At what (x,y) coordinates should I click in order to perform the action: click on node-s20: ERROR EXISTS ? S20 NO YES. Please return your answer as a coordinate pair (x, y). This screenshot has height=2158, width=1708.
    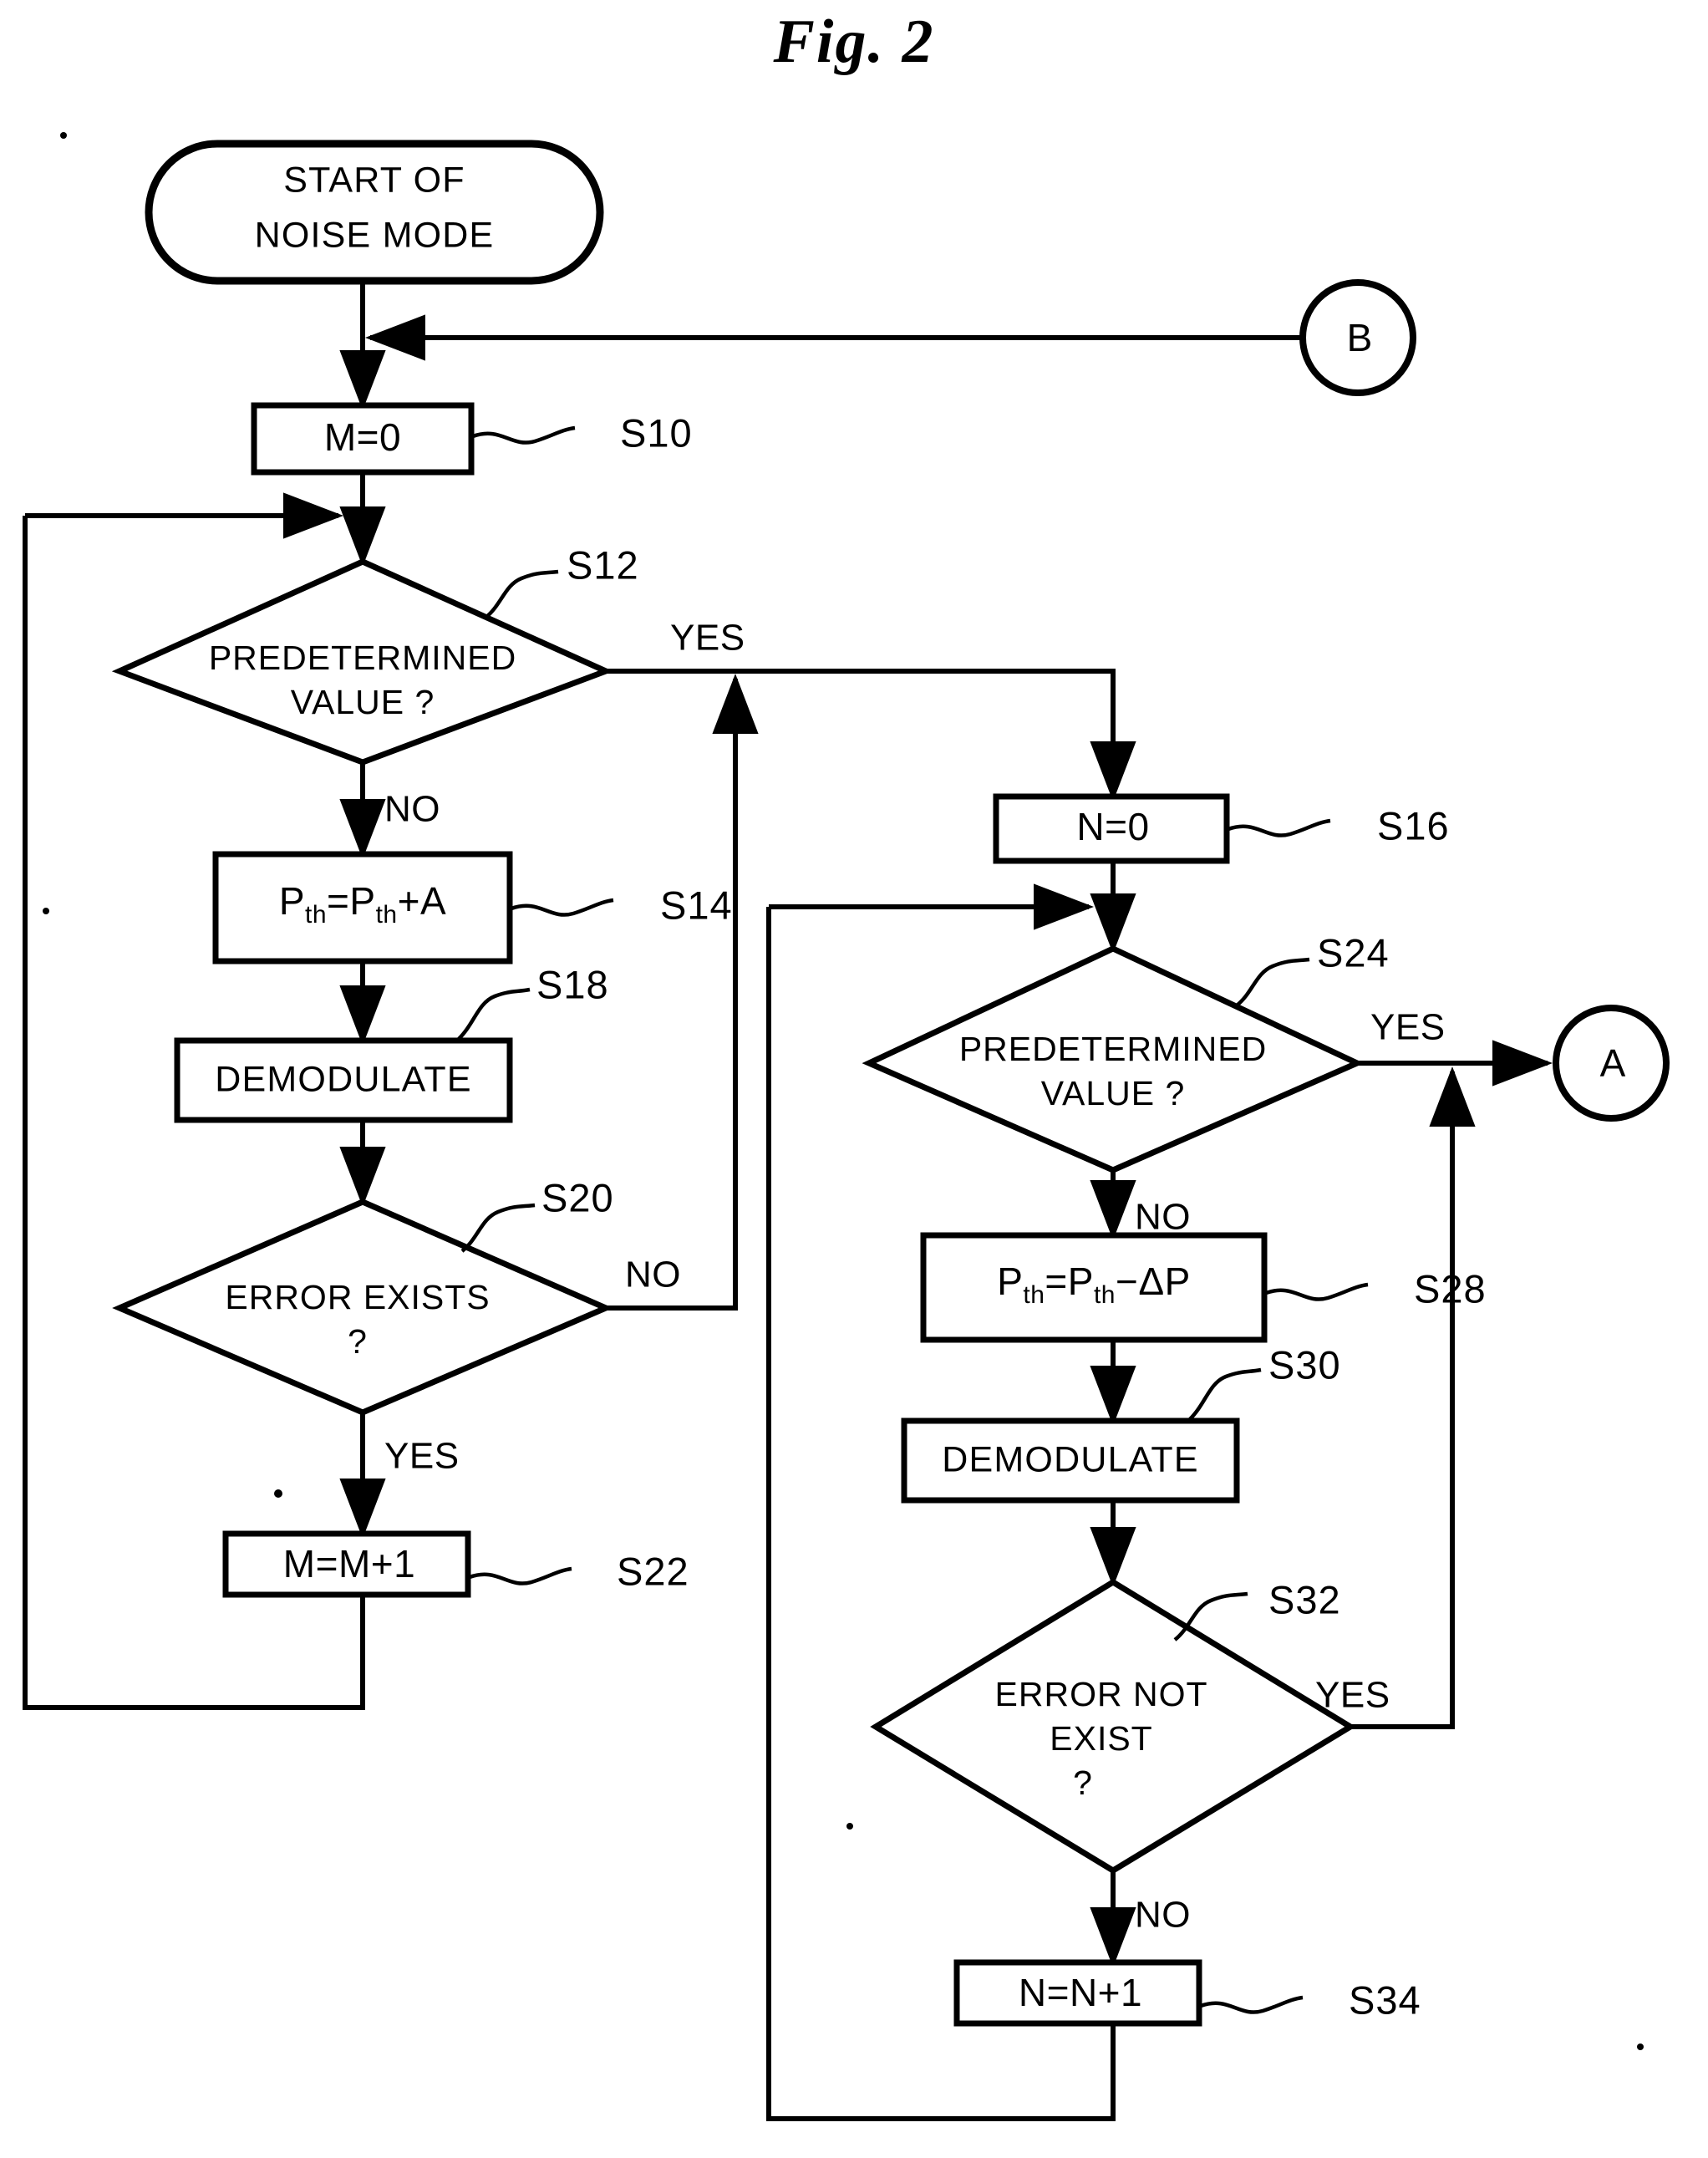
    Looking at the image, I should click on (396, 1326).